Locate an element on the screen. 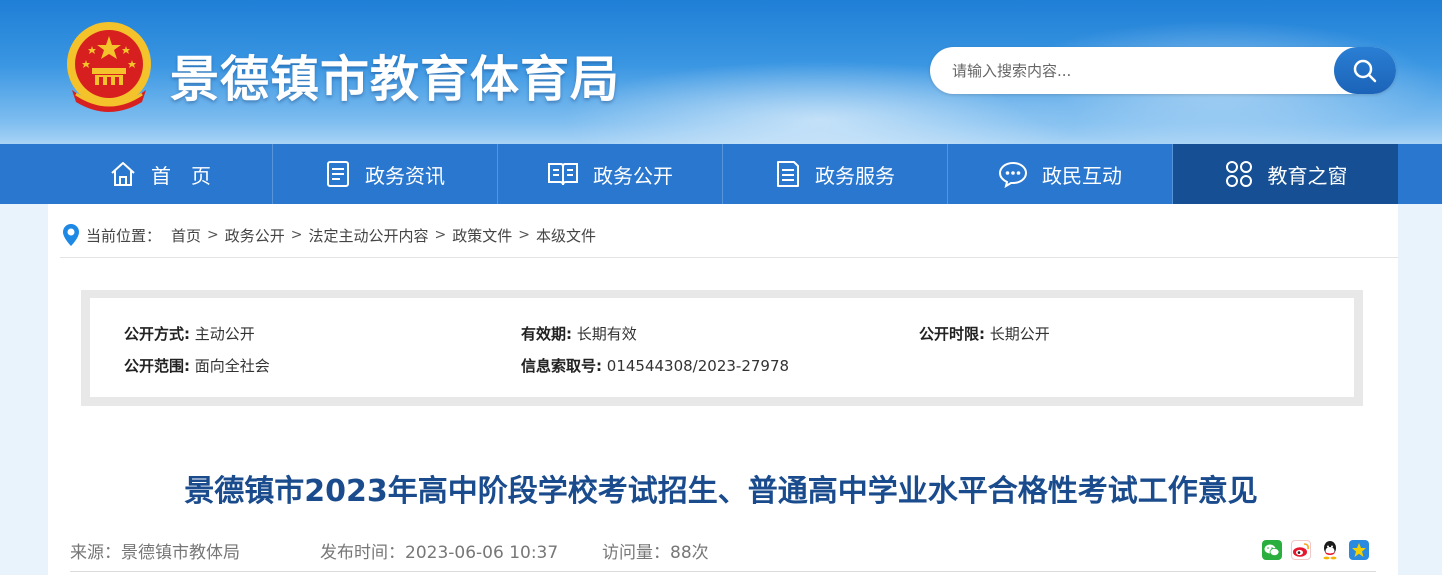 The height and width of the screenshot is (575, 1442). nav-item-services: 政务服务 is located at coordinates (835, 174).